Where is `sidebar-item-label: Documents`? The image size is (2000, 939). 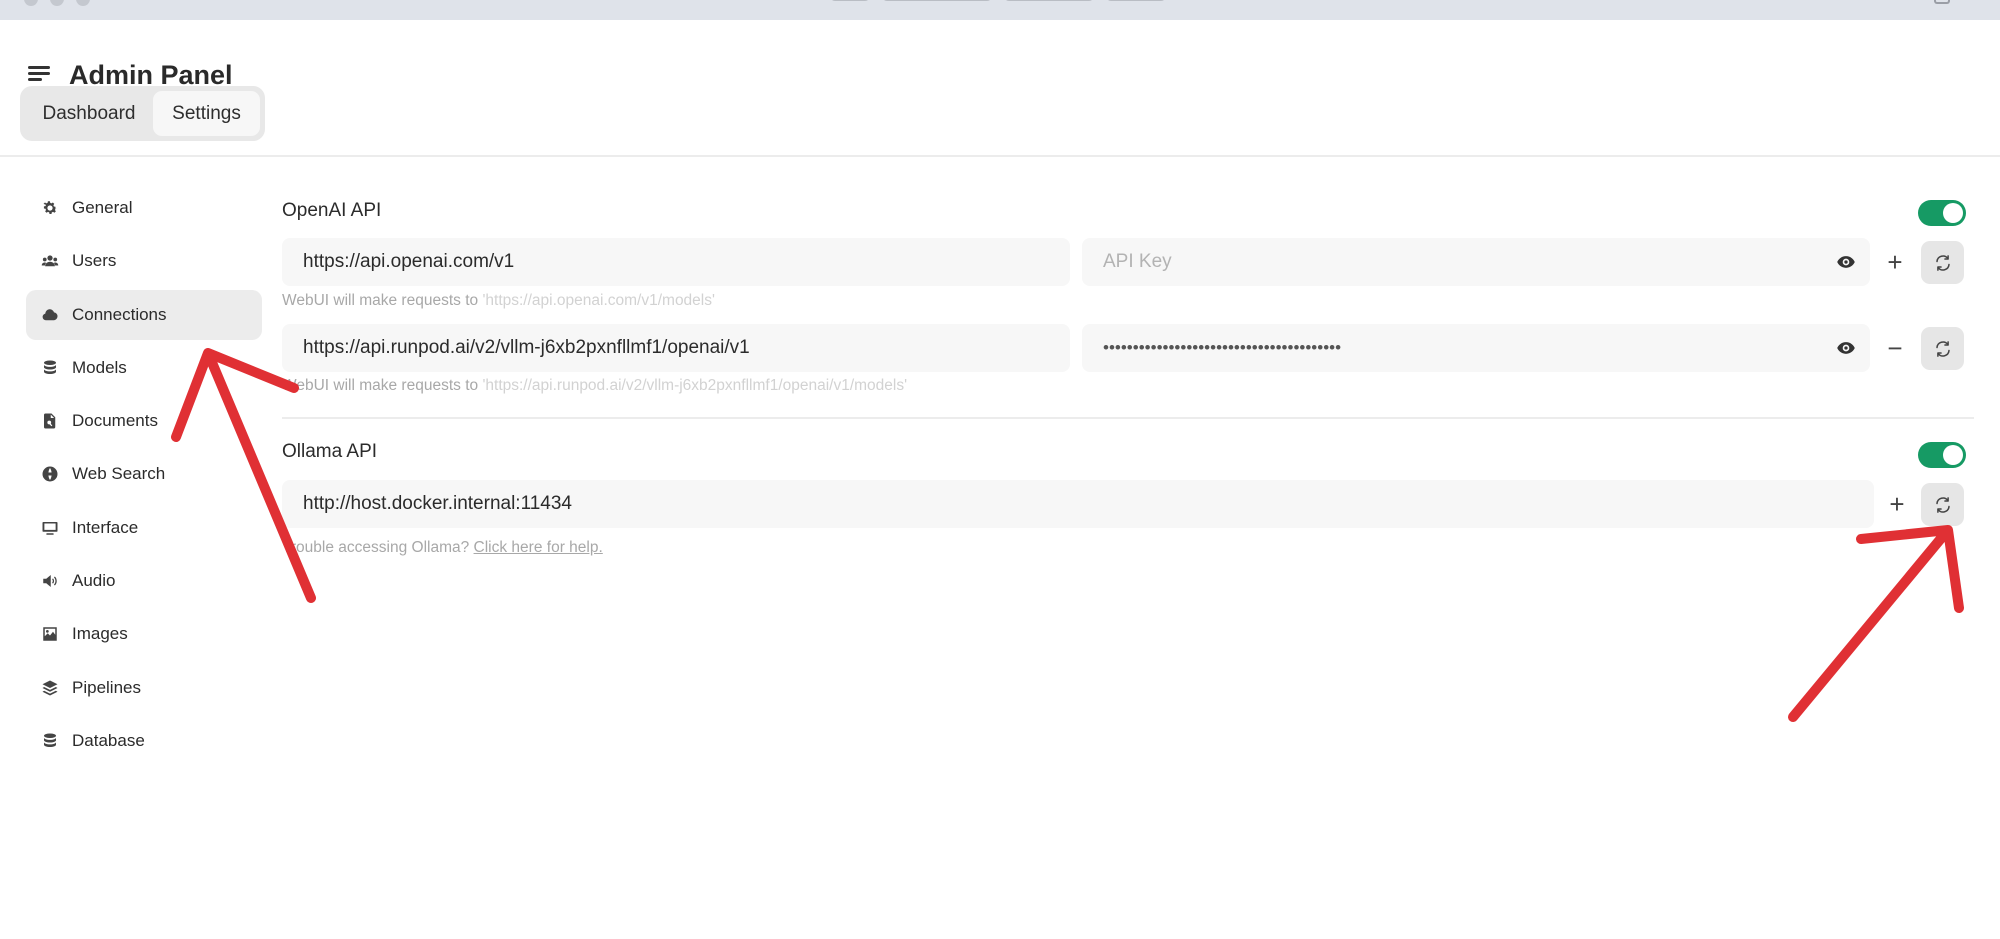 sidebar-item-label: Documents is located at coordinates (115, 421).